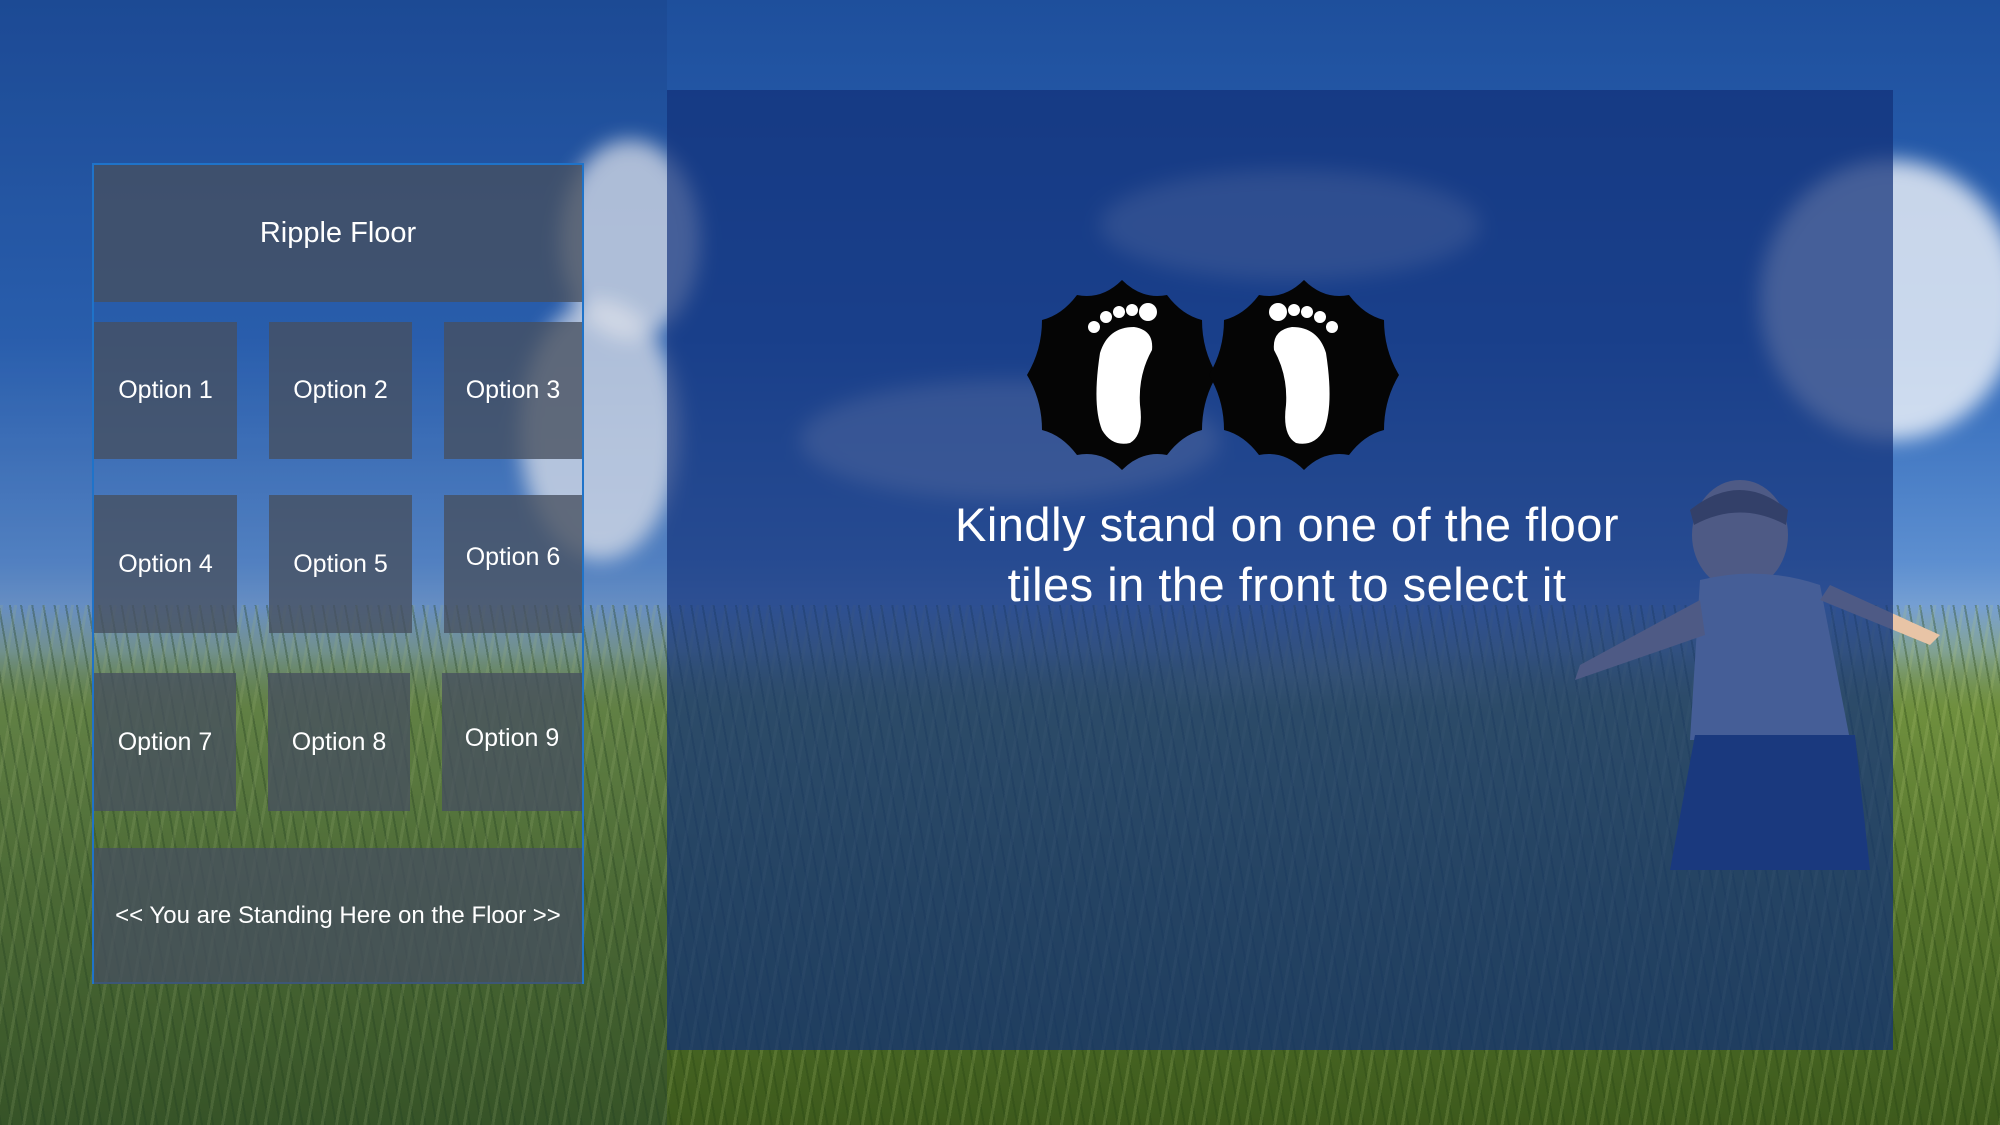 The width and height of the screenshot is (2000, 1125). Describe the element at coordinates (165, 742) in the screenshot. I see `option-tile-7: Option 7` at that location.